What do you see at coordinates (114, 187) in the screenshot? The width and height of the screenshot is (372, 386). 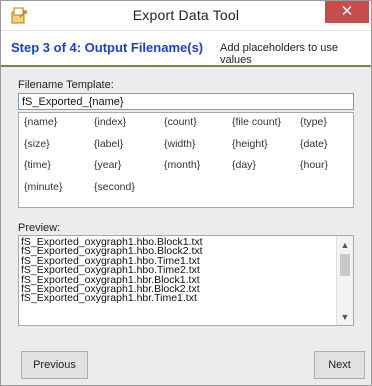 I see `placeholder-second: {second}` at bounding box center [114, 187].